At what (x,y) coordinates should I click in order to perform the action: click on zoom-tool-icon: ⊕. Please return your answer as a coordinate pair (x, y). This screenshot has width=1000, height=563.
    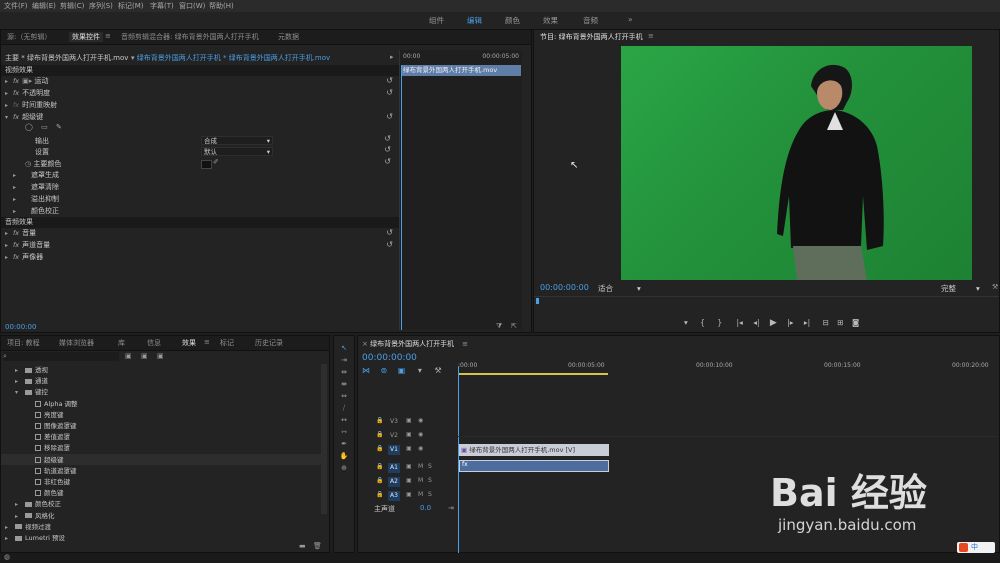
    Looking at the image, I should click on (344, 469).